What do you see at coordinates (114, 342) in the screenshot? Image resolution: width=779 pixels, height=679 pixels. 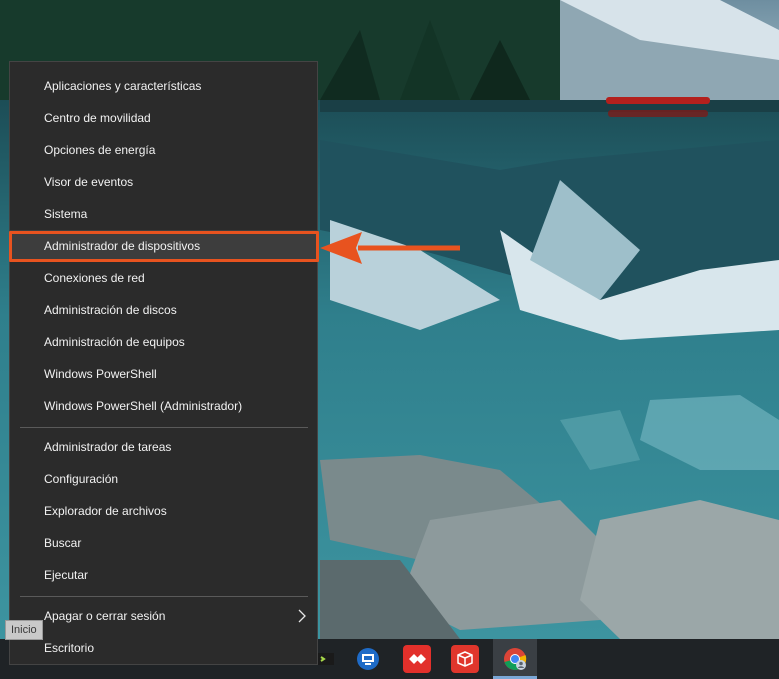 I see `menu-item-label: Administración de equipos` at bounding box center [114, 342].